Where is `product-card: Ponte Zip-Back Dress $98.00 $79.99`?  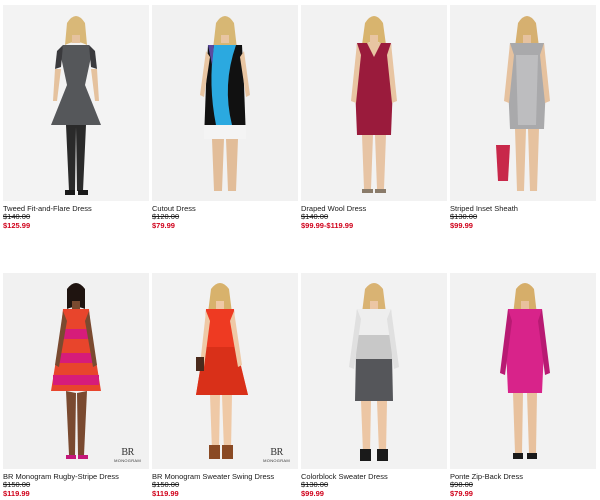 product-card: Ponte Zip-Back Dress $98.00 $79.99 is located at coordinates (523, 385).